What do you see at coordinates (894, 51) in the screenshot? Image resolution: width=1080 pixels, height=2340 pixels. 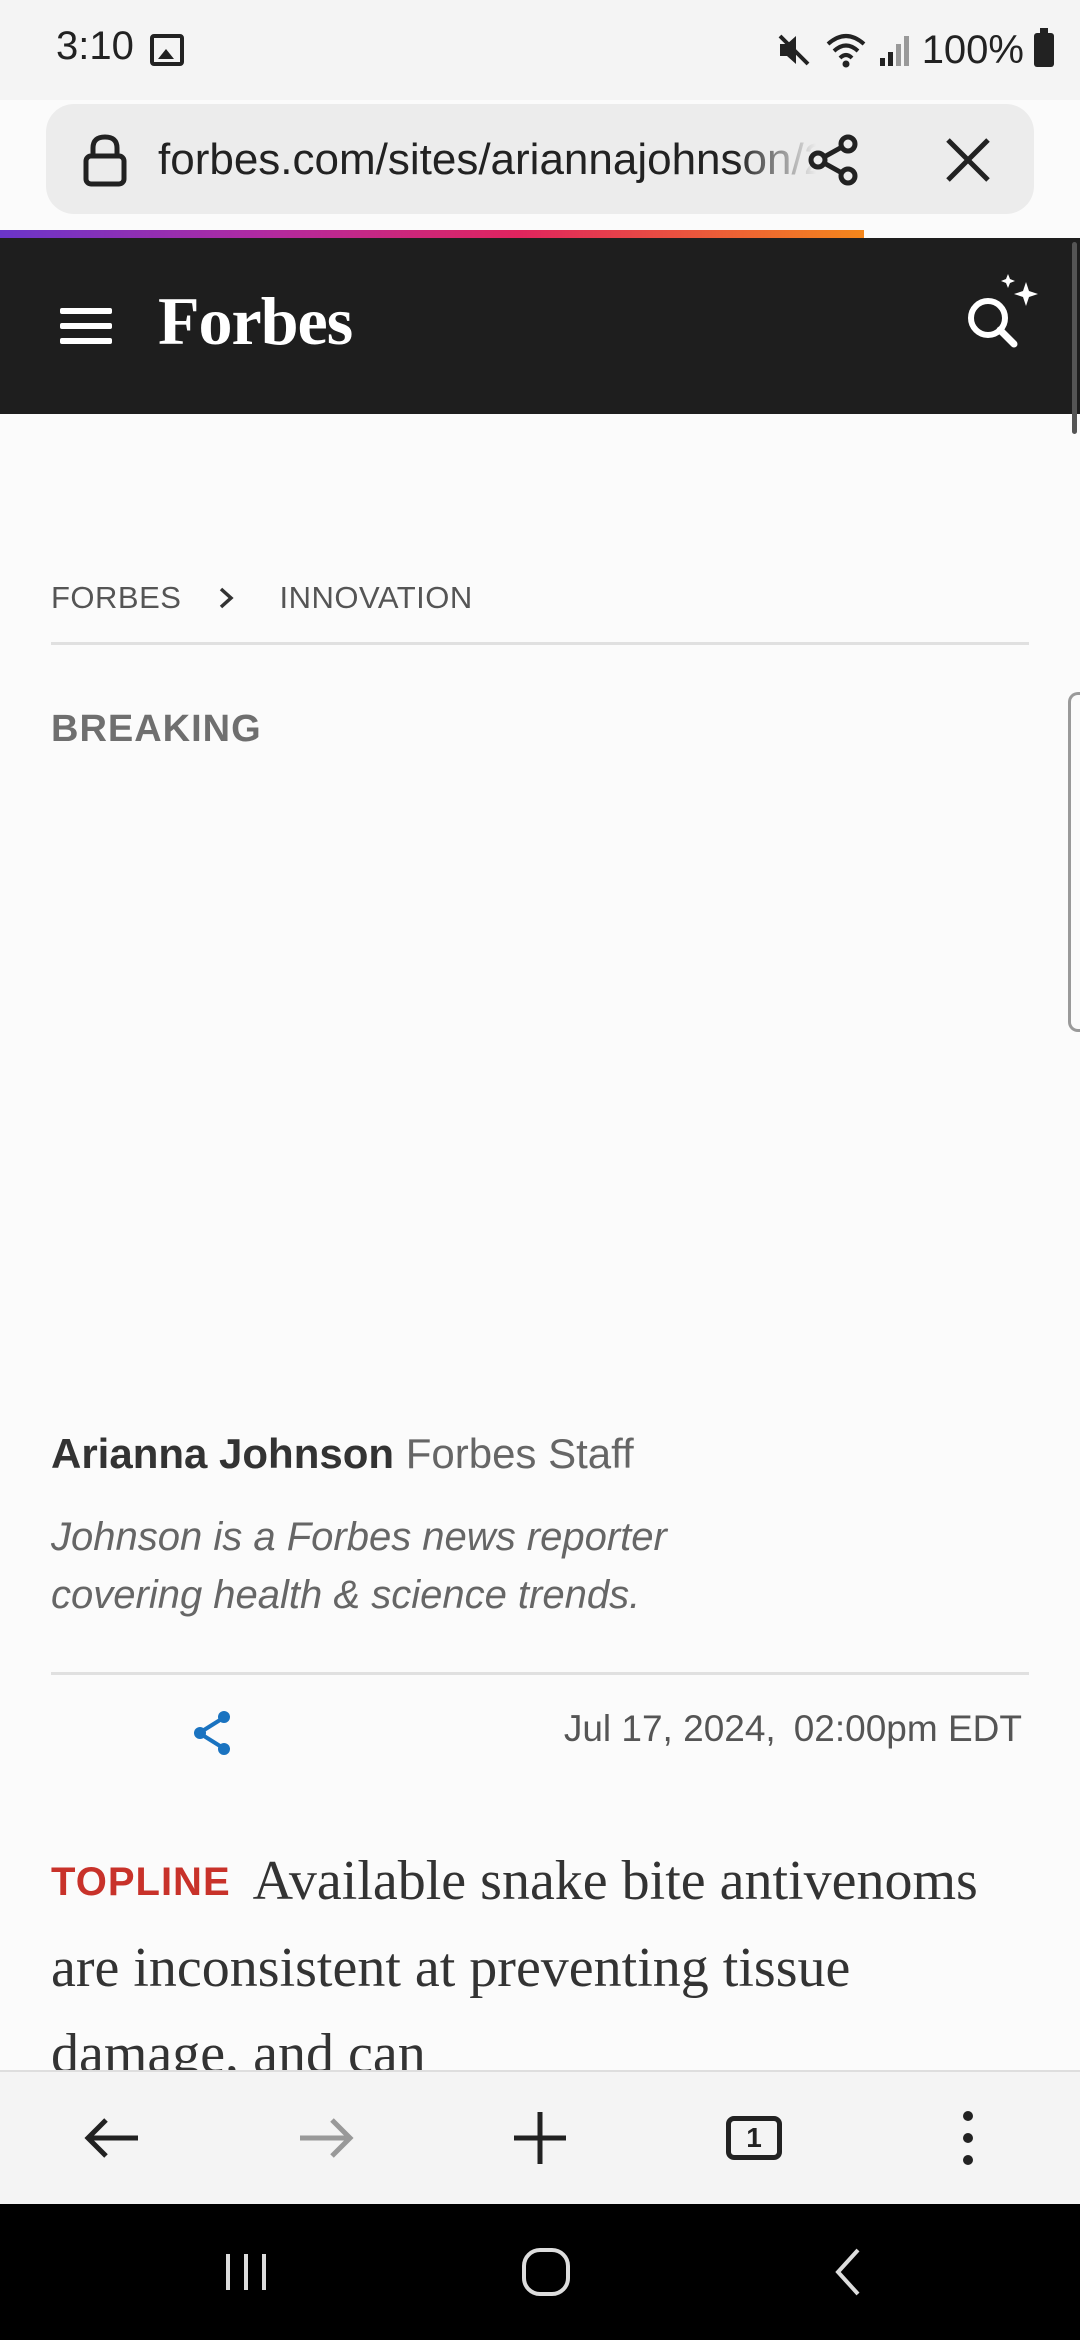 I see `signal-icon` at bounding box center [894, 51].